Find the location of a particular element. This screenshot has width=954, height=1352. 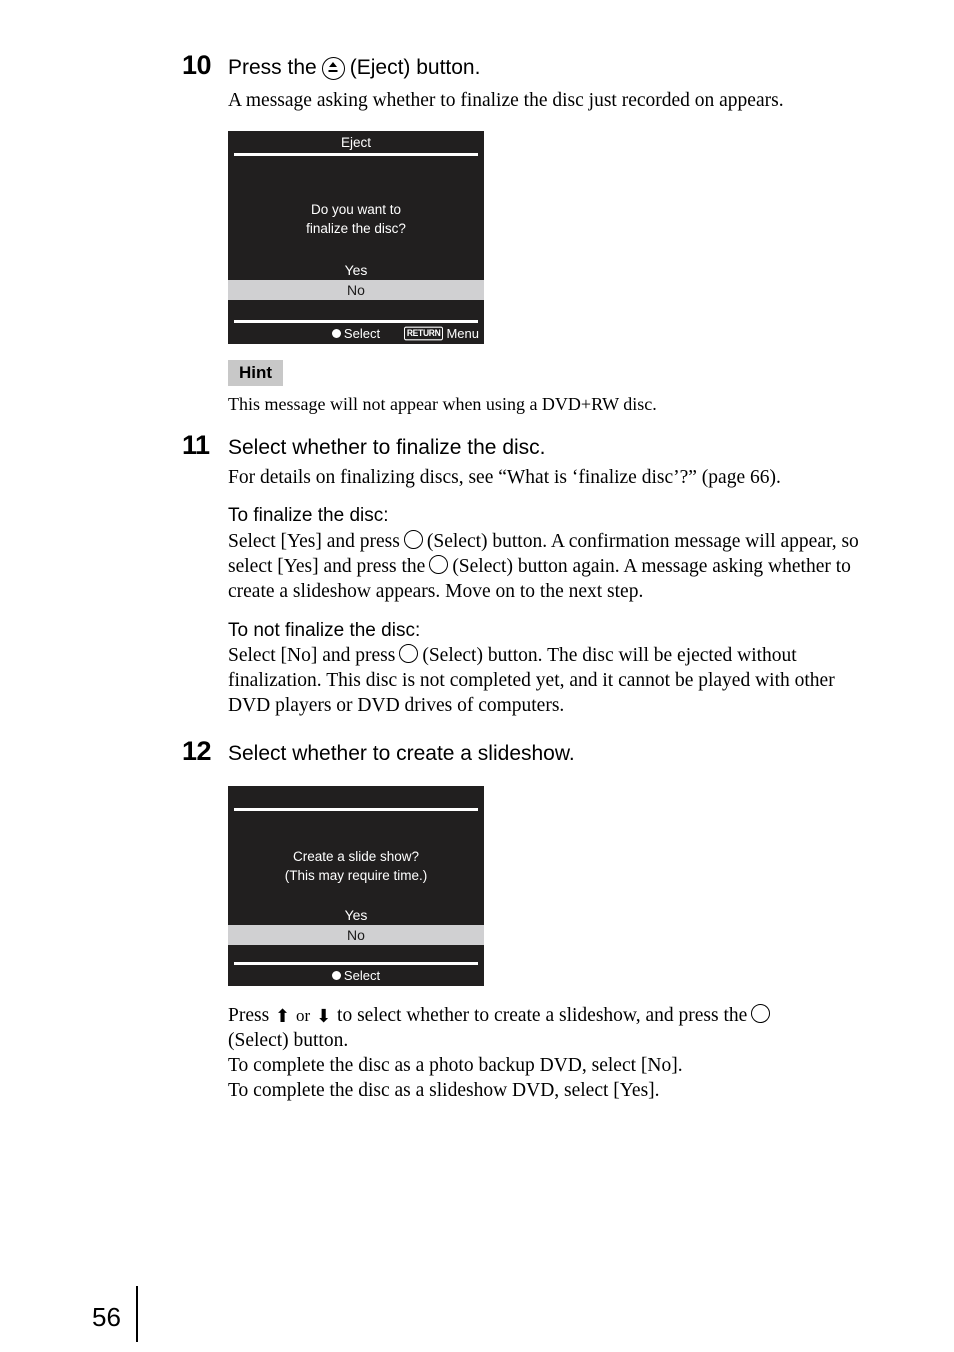

page-number: 56 is located at coordinates (106, 1317).